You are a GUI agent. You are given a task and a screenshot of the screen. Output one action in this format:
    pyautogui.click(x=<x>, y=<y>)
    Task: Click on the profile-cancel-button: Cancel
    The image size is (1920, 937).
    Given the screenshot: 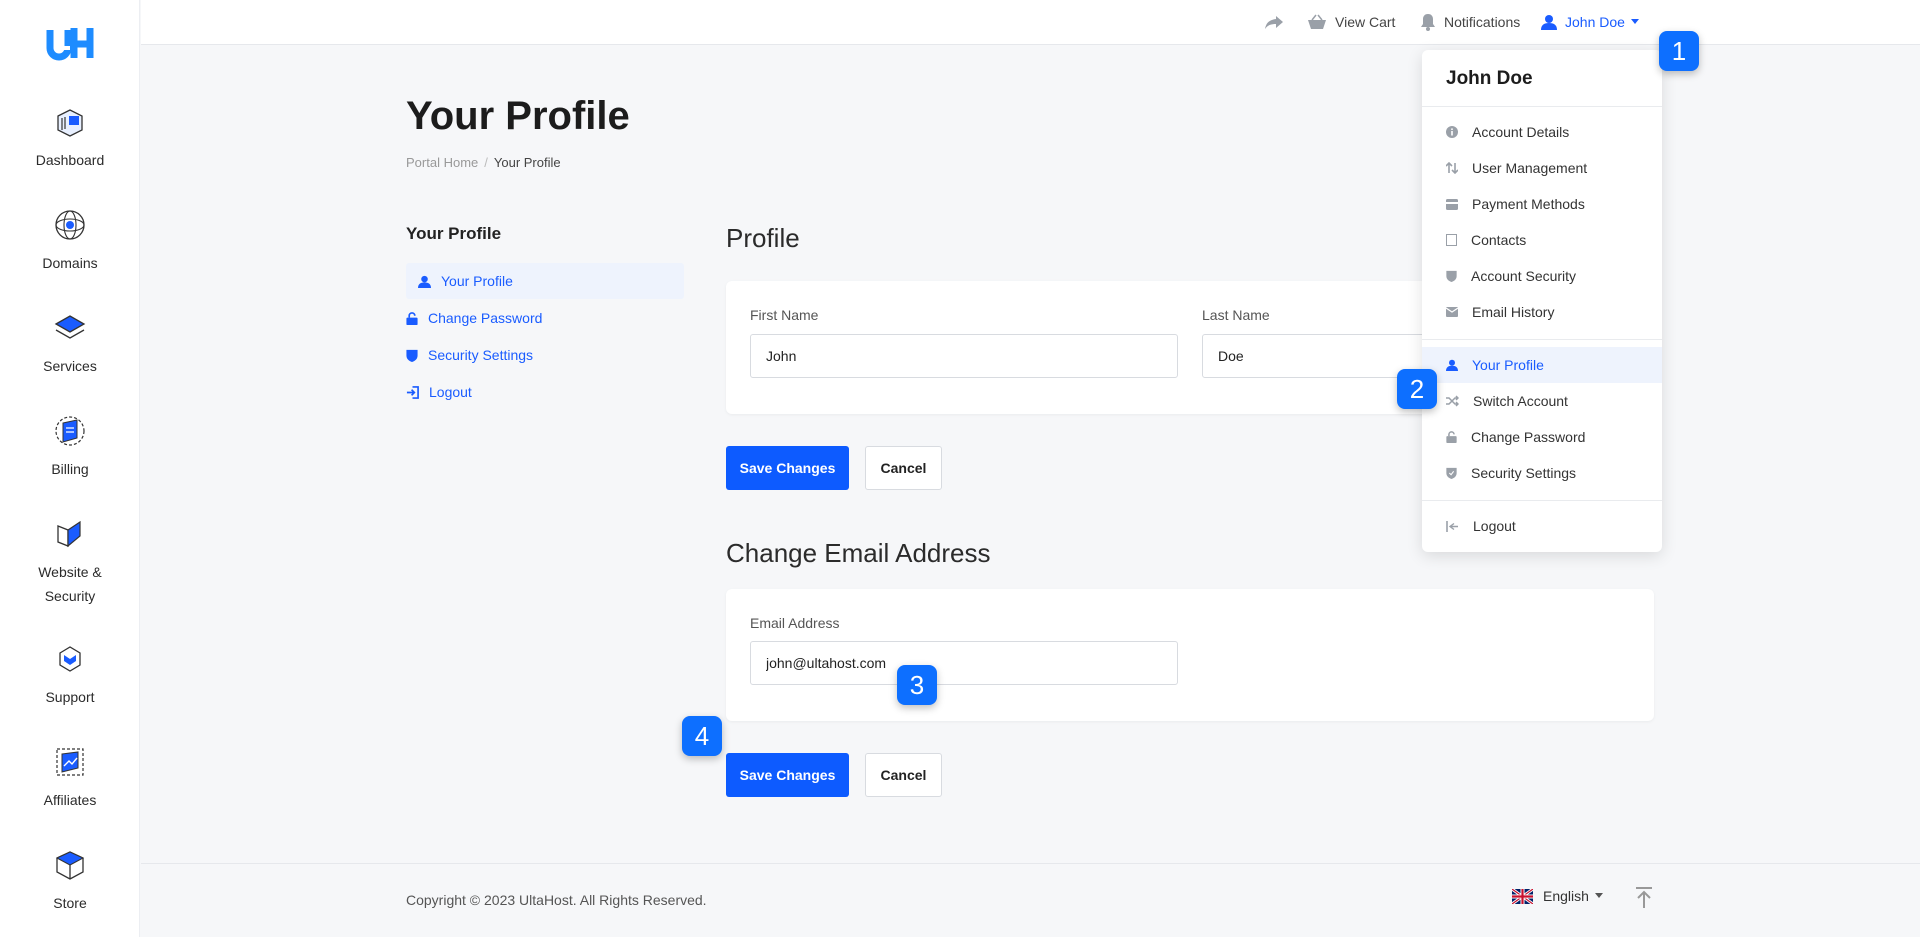 What is the action you would take?
    pyautogui.click(x=903, y=468)
    